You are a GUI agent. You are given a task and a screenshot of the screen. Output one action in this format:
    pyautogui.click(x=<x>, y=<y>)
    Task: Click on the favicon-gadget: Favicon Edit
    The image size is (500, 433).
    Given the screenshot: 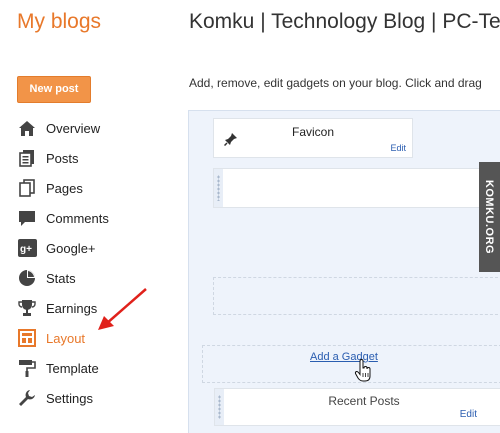 What is the action you would take?
    pyautogui.click(x=313, y=138)
    